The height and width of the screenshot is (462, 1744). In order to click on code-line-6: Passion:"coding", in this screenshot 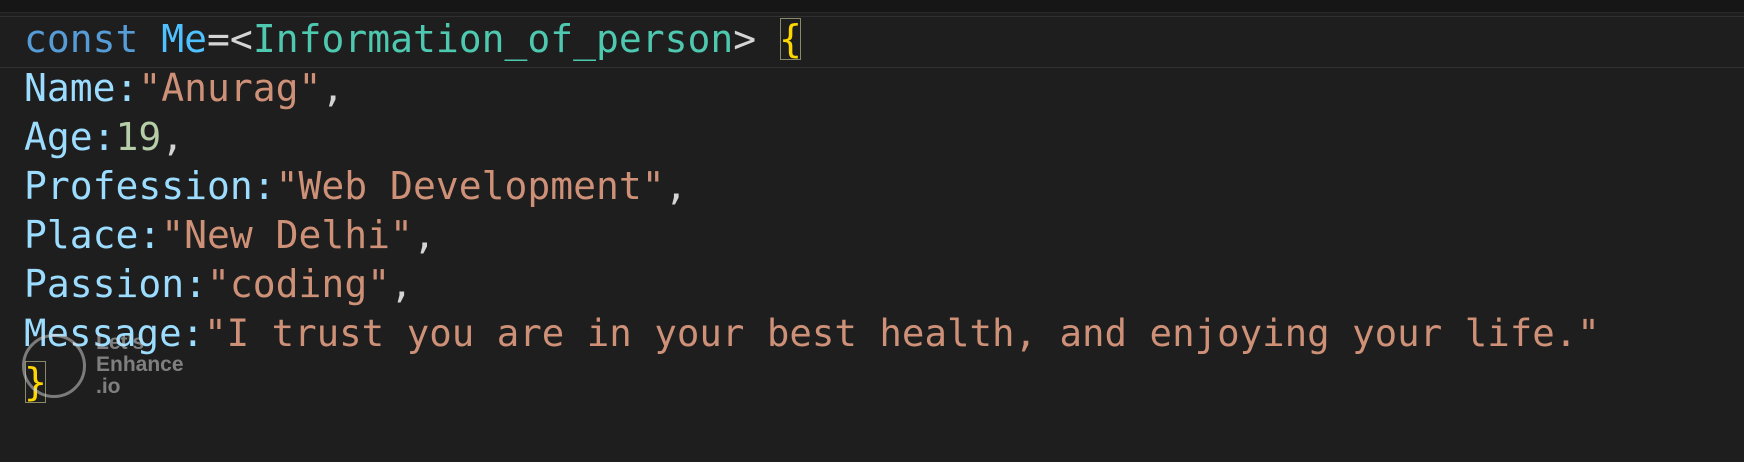, I will do `click(218, 284)`.